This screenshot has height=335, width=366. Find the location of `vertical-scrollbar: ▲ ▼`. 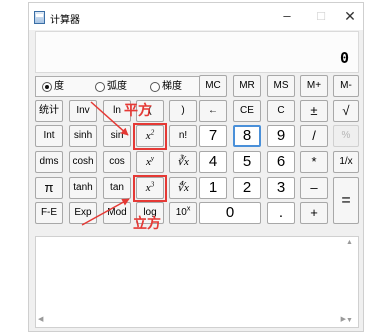

vertical-scrollbar: ▲ ▼ is located at coordinates (350, 282).